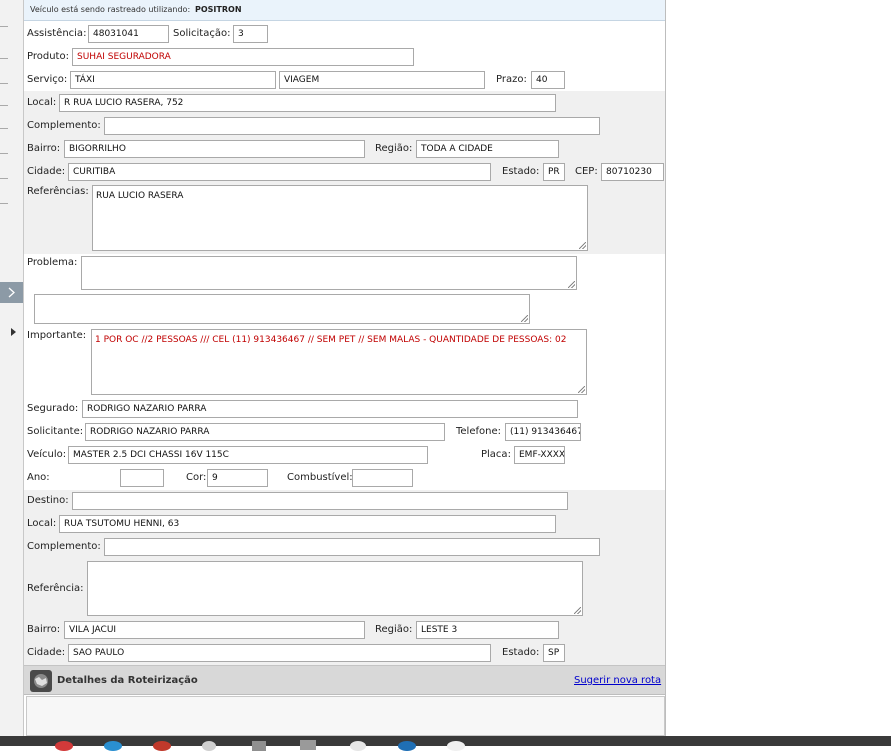  Describe the element at coordinates (57, 335) in the screenshot. I see `importante-label: Importante:` at that location.